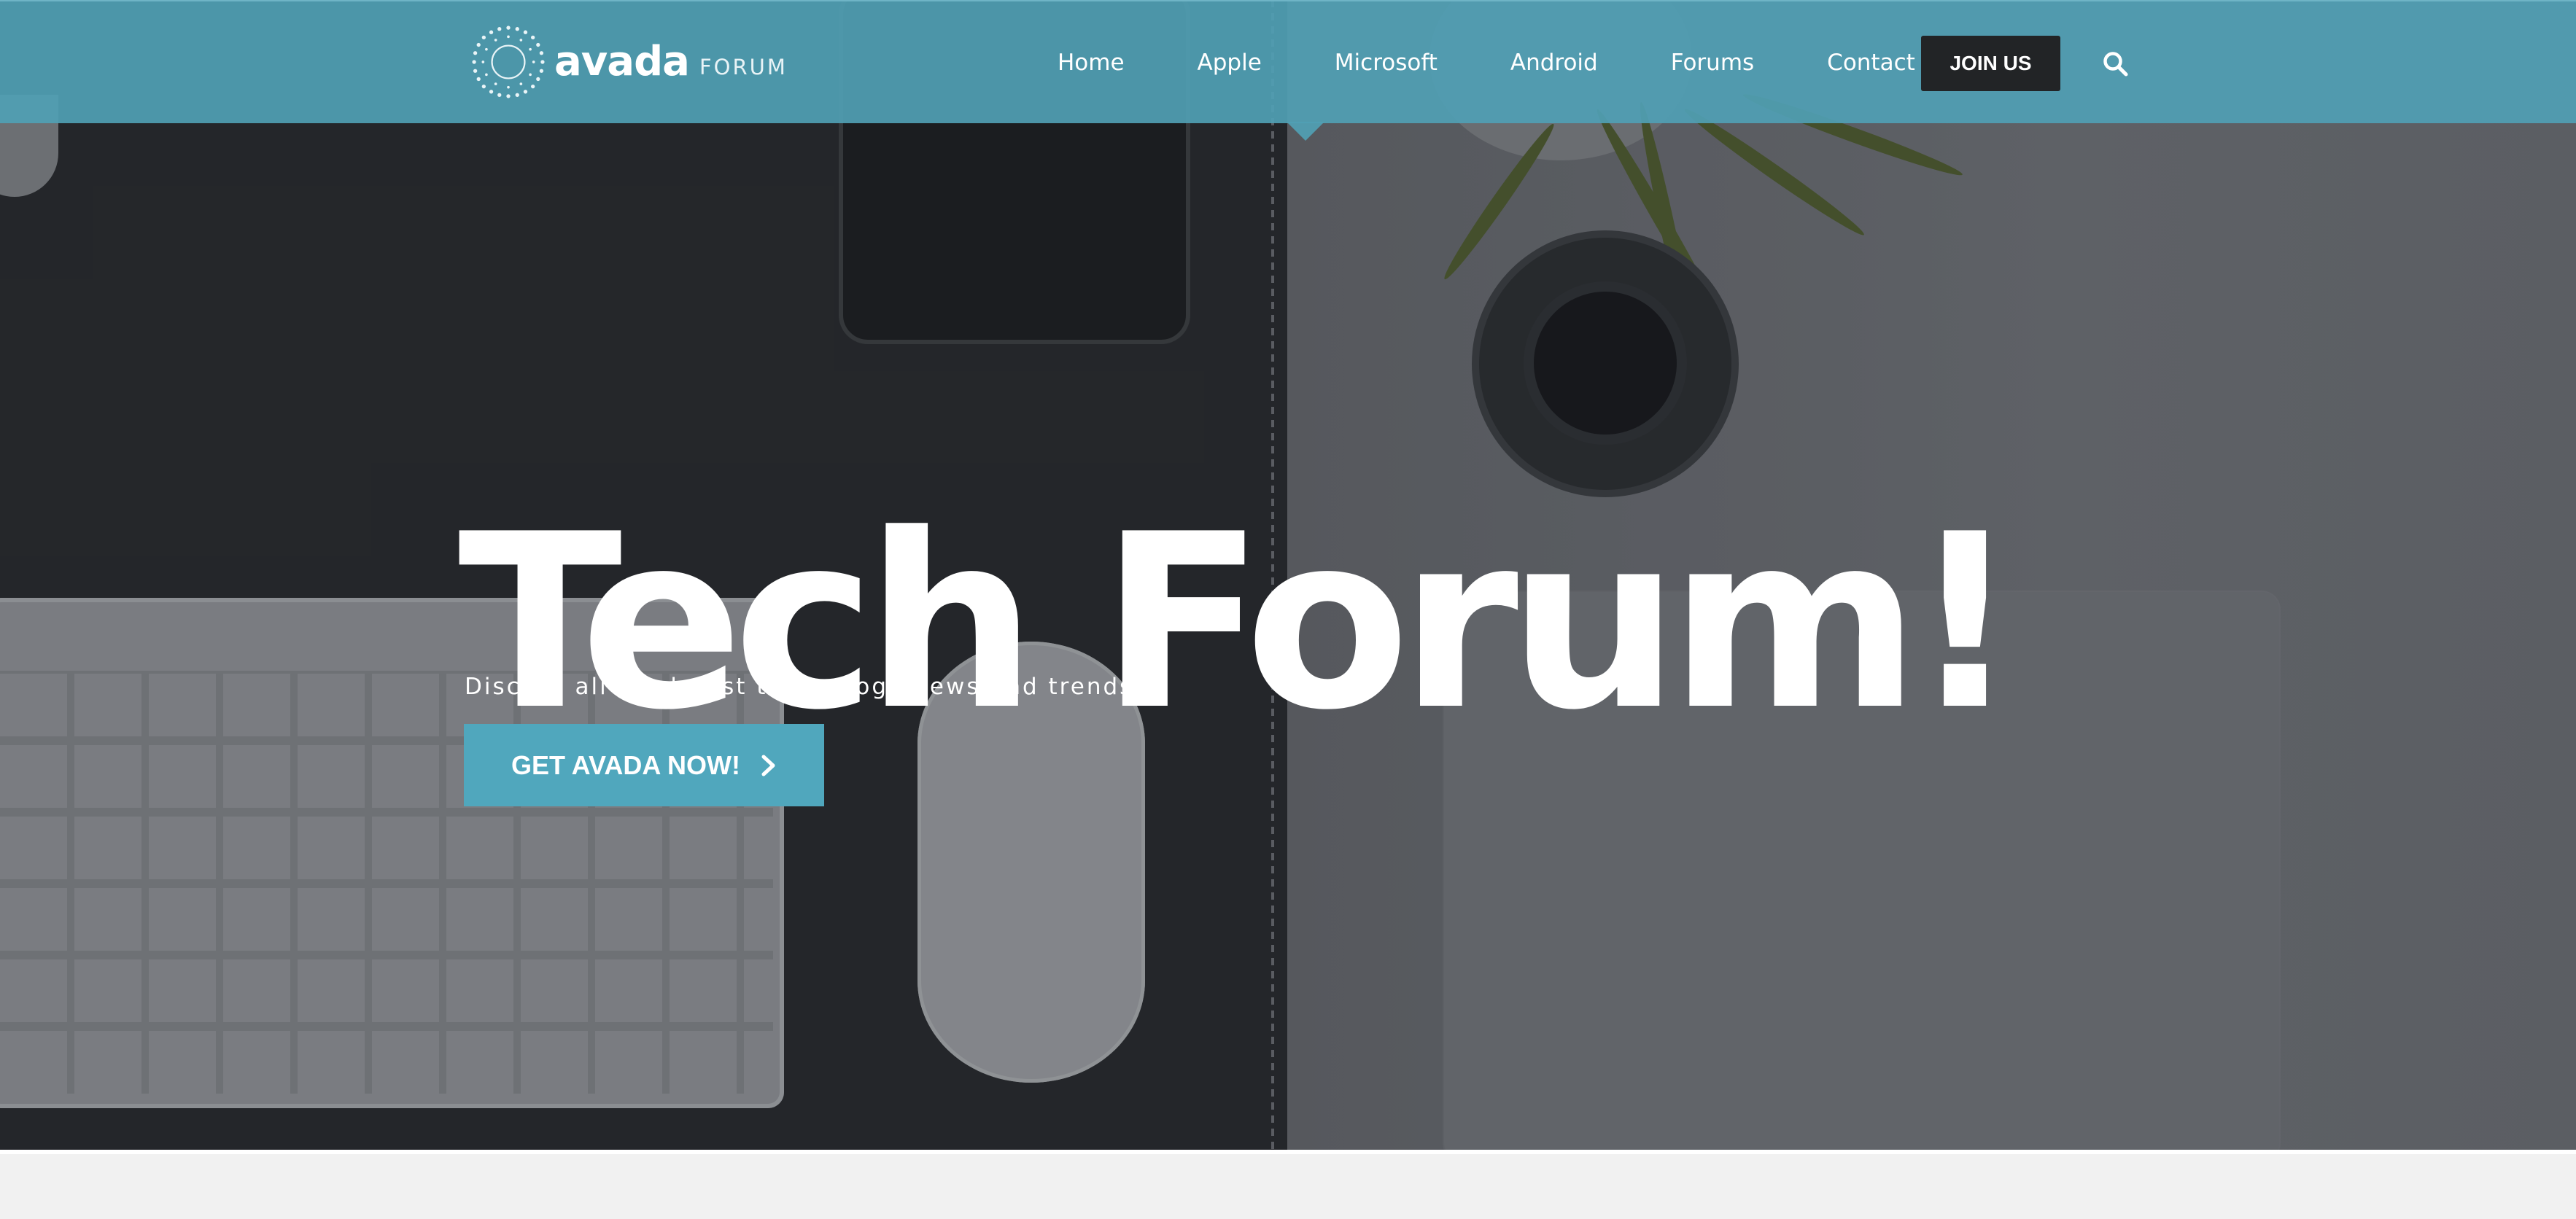  What do you see at coordinates (1099, 63) in the screenshot?
I see `nav-item-home: Home` at bounding box center [1099, 63].